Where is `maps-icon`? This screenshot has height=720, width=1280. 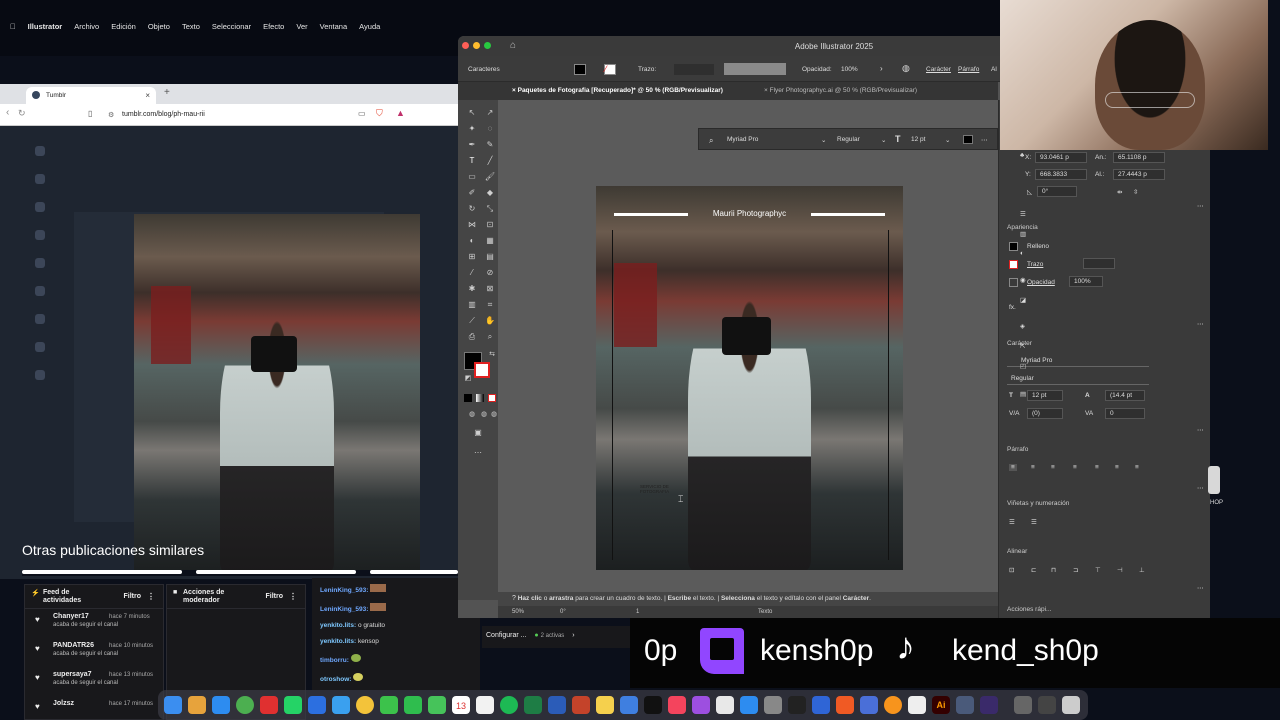 maps-icon is located at coordinates (341, 705).